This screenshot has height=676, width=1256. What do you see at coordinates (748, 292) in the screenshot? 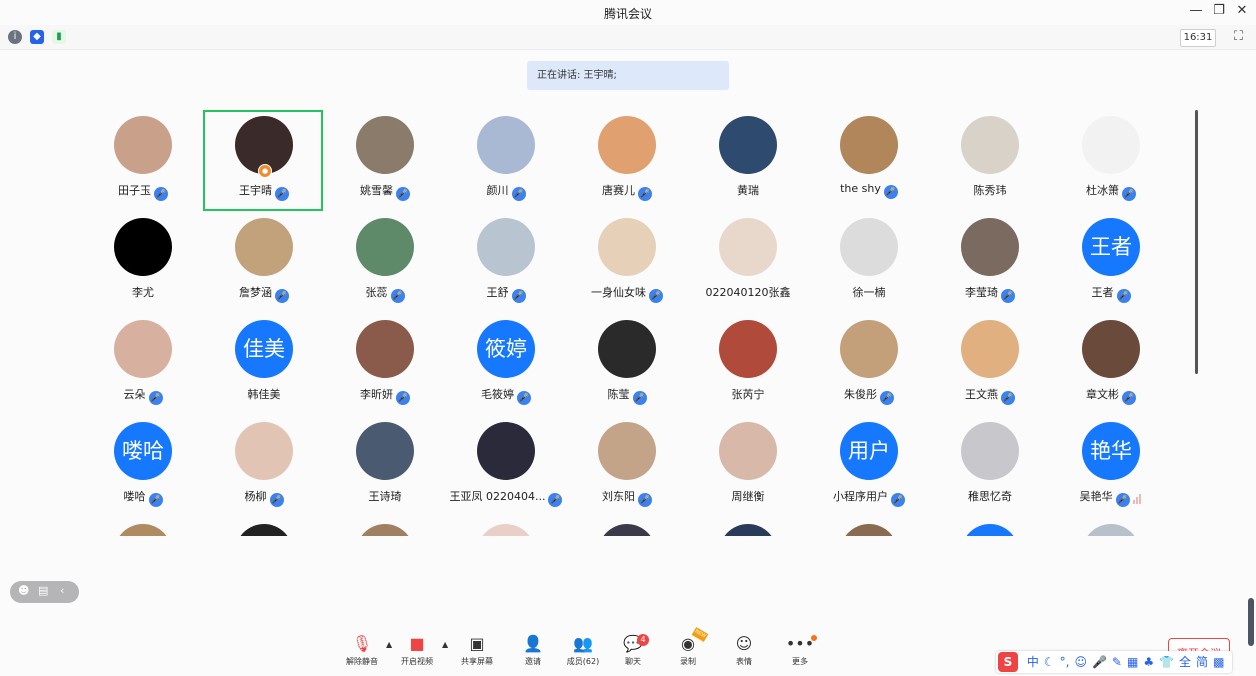
I see `participant-name-row: 022040120张鑫` at bounding box center [748, 292].